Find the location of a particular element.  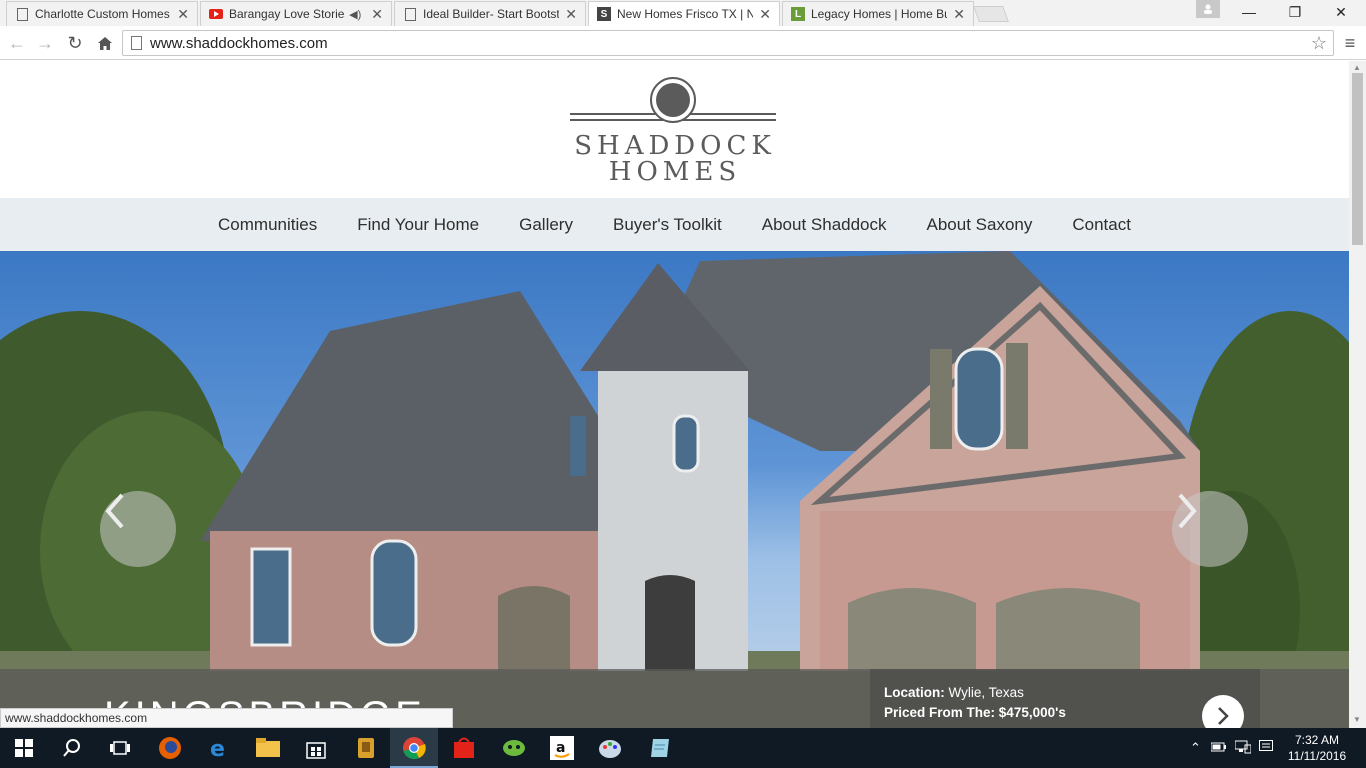

home-icon is located at coordinates (105, 43).